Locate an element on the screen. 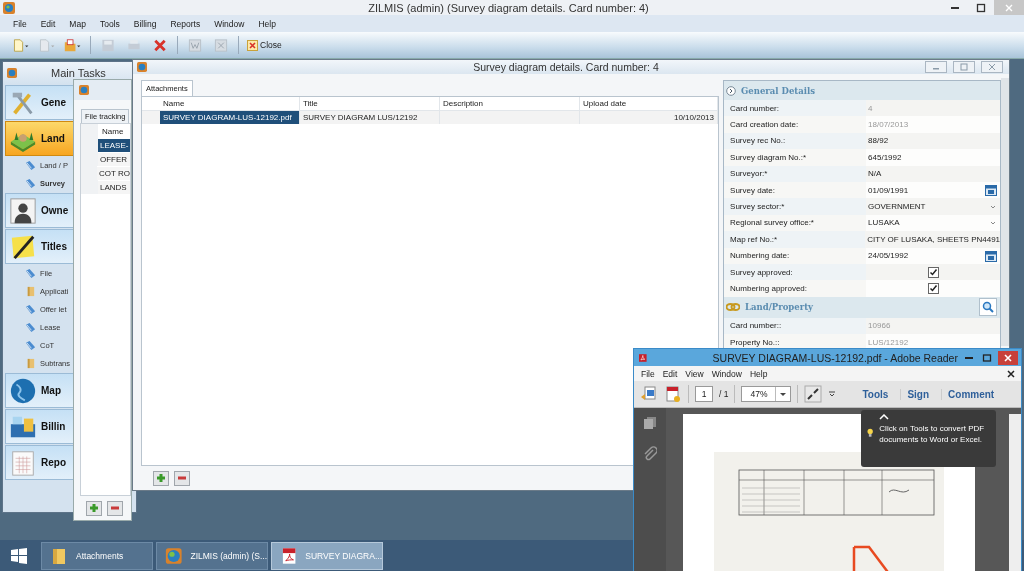 This screenshot has height=571, width=1024. input-field: 18/07/2013 is located at coordinates (888, 125).